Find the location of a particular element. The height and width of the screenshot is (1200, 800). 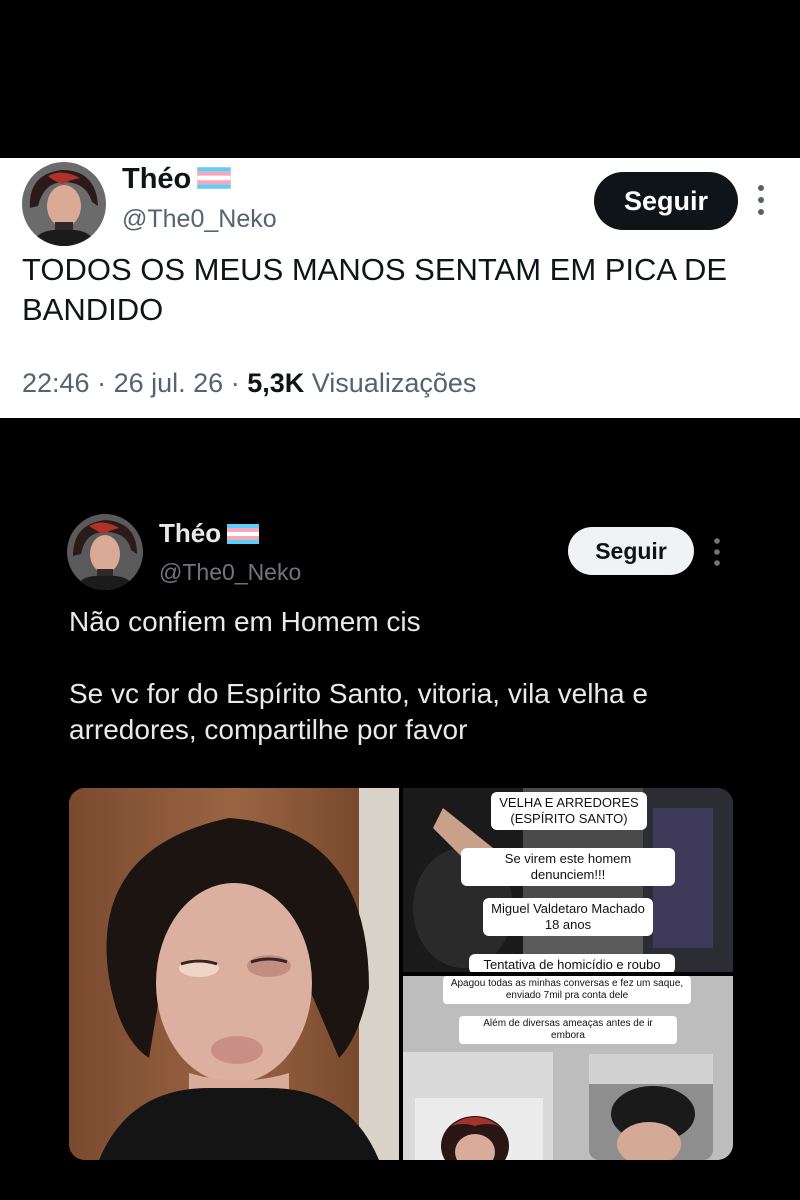

sticker-crime: Tentativa de homicídio e roubo is located at coordinates (572, 963).